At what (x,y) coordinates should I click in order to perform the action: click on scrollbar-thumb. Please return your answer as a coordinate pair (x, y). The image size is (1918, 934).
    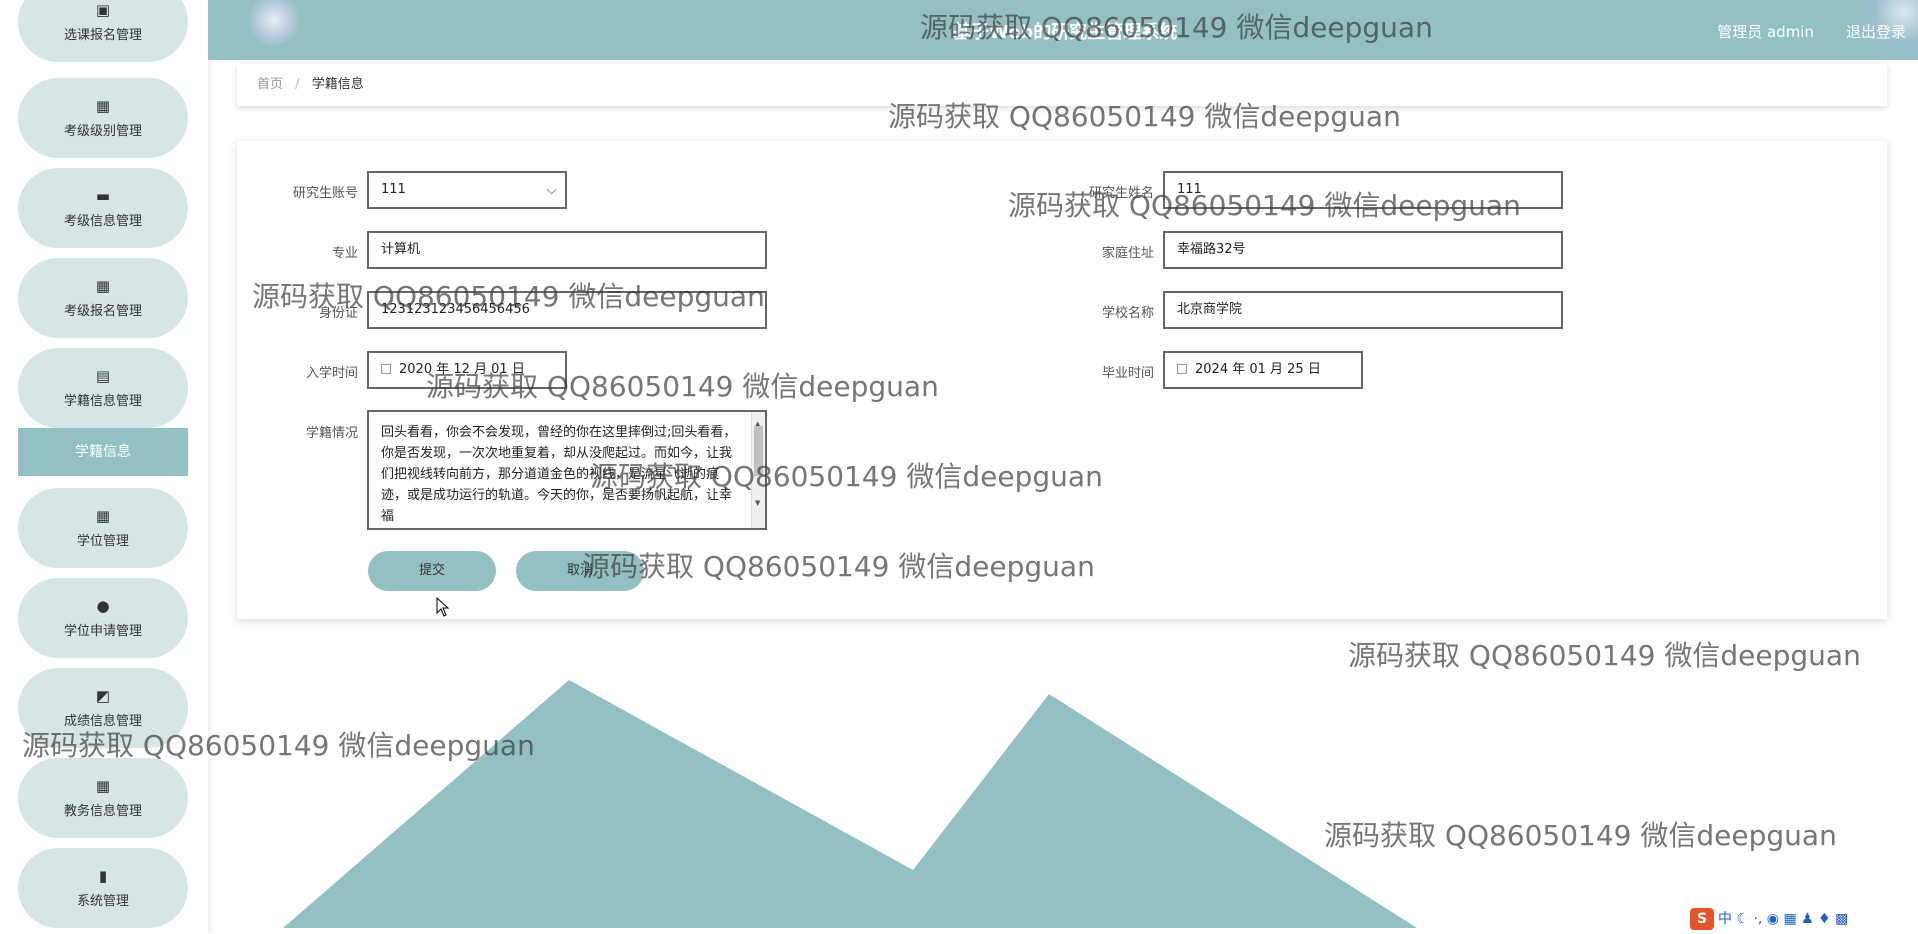
    Looking at the image, I should click on (758, 451).